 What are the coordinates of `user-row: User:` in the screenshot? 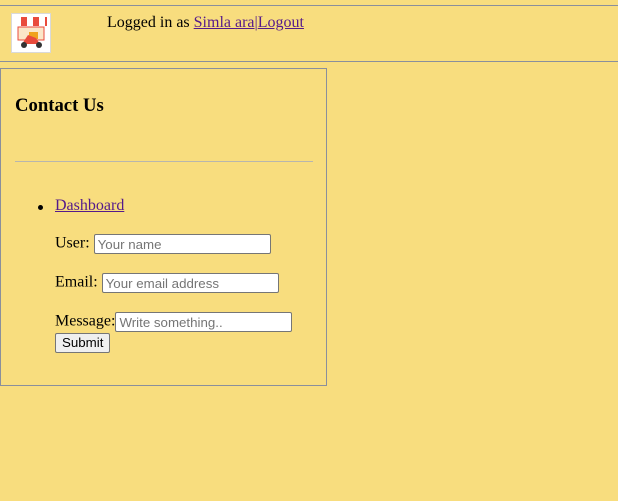 It's located at (163, 244).